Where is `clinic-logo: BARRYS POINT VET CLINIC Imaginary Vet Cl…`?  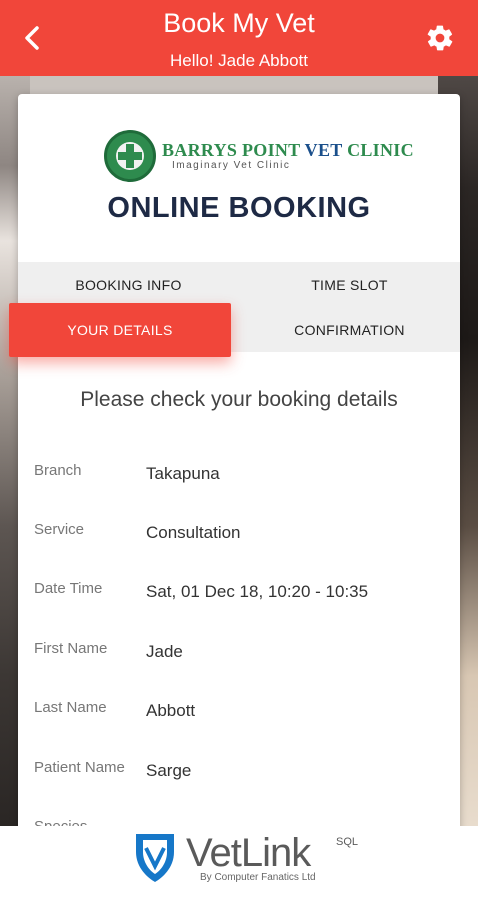 clinic-logo: BARRYS POINT VET CLINIC Imaginary Vet Cl… is located at coordinates (259, 156).